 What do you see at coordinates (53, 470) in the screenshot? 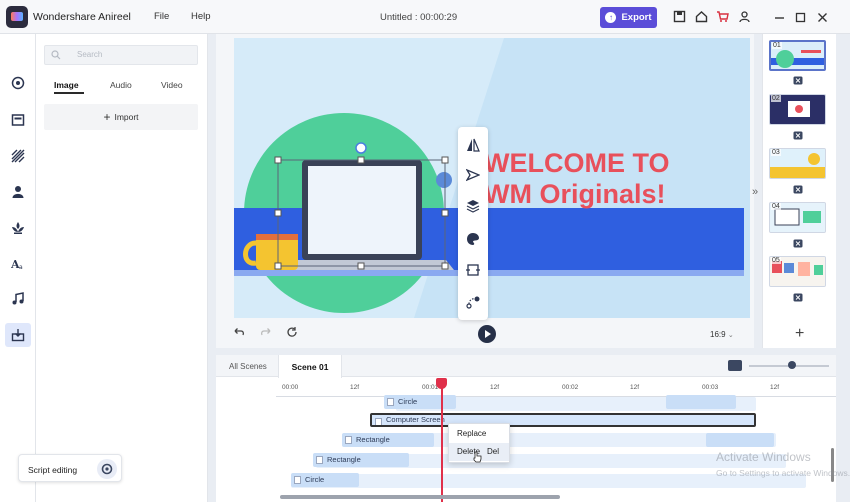
I see `script-editing-label: Script editing` at bounding box center [53, 470].